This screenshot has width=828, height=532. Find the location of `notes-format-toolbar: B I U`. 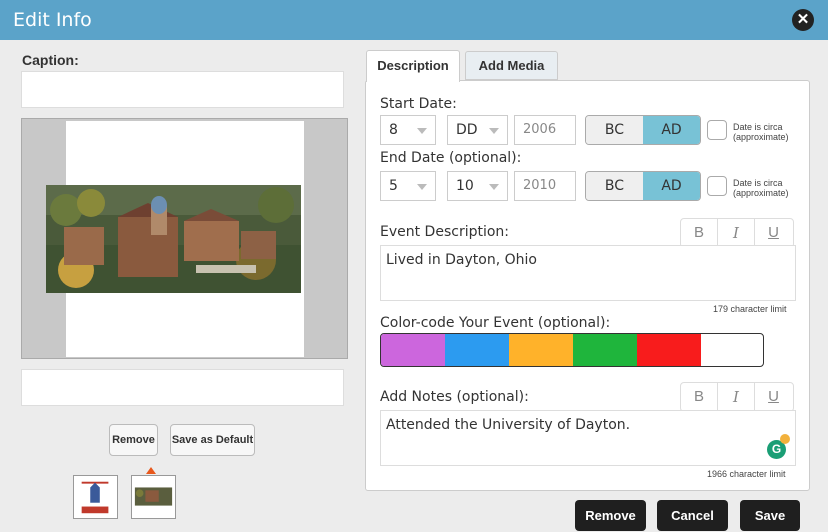

notes-format-toolbar: B I U is located at coordinates (737, 397).